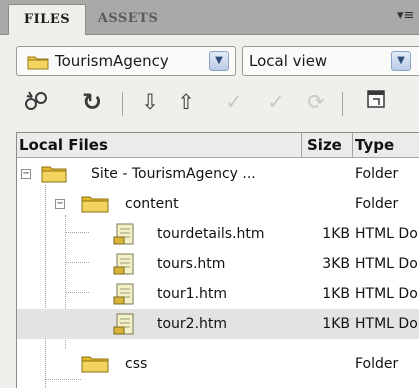 Image resolution: width=419 pixels, height=388 pixels. I want to click on tree-row-file-selected: tour2.htm 1KB HTML Do, so click(218, 324).